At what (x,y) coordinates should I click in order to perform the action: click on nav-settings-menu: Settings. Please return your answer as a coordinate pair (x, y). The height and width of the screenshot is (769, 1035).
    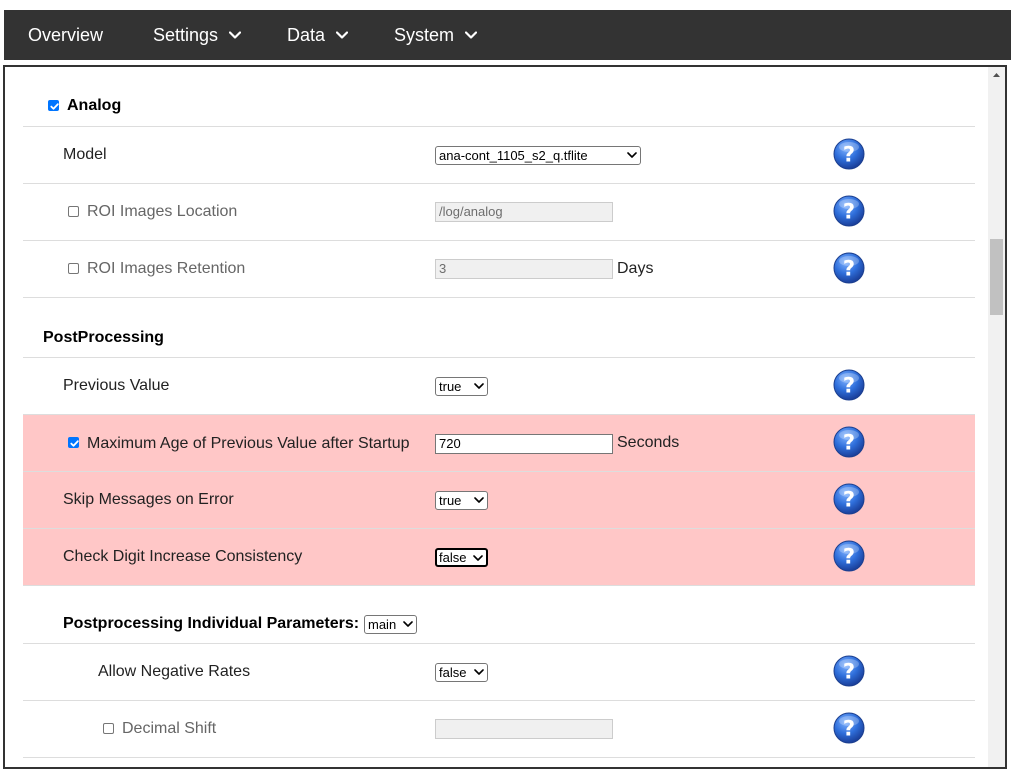
    Looking at the image, I should click on (197, 35).